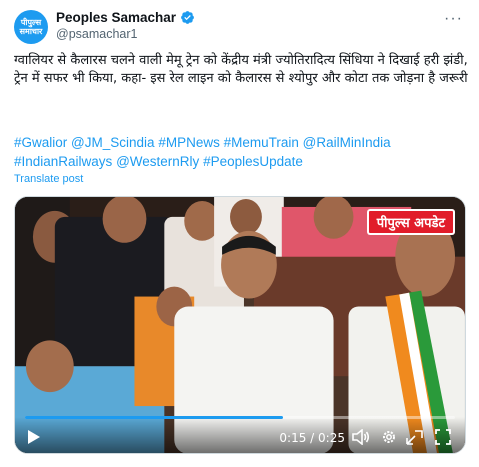 The width and height of the screenshot is (479, 467). I want to click on hashtag-link: #MemuTrain, so click(261, 142).